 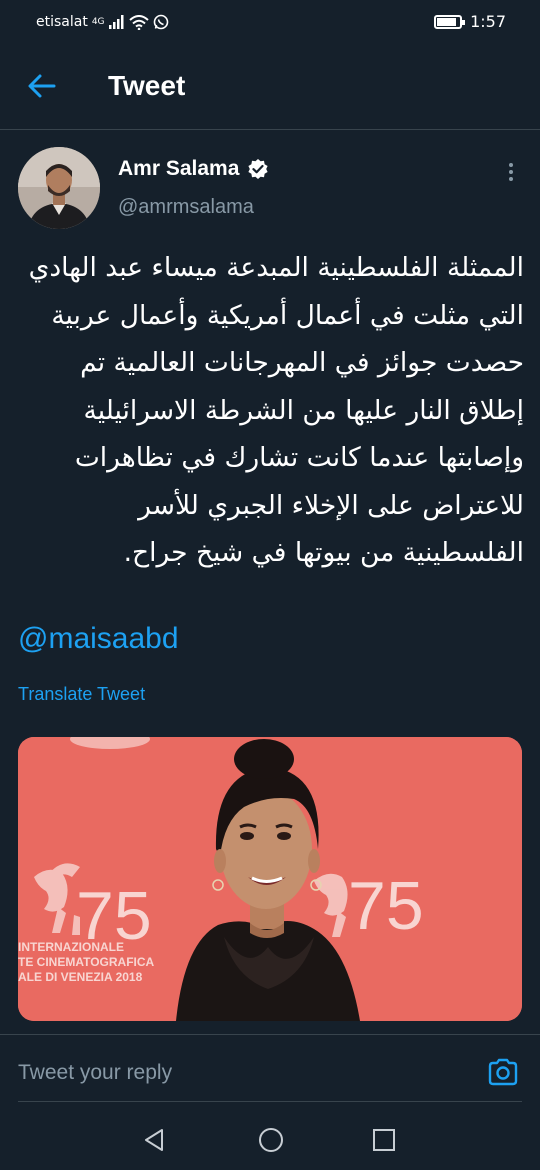 What do you see at coordinates (86, 962) in the screenshot?
I see `banner-line2: TE CINEMATOGRAFICA` at bounding box center [86, 962].